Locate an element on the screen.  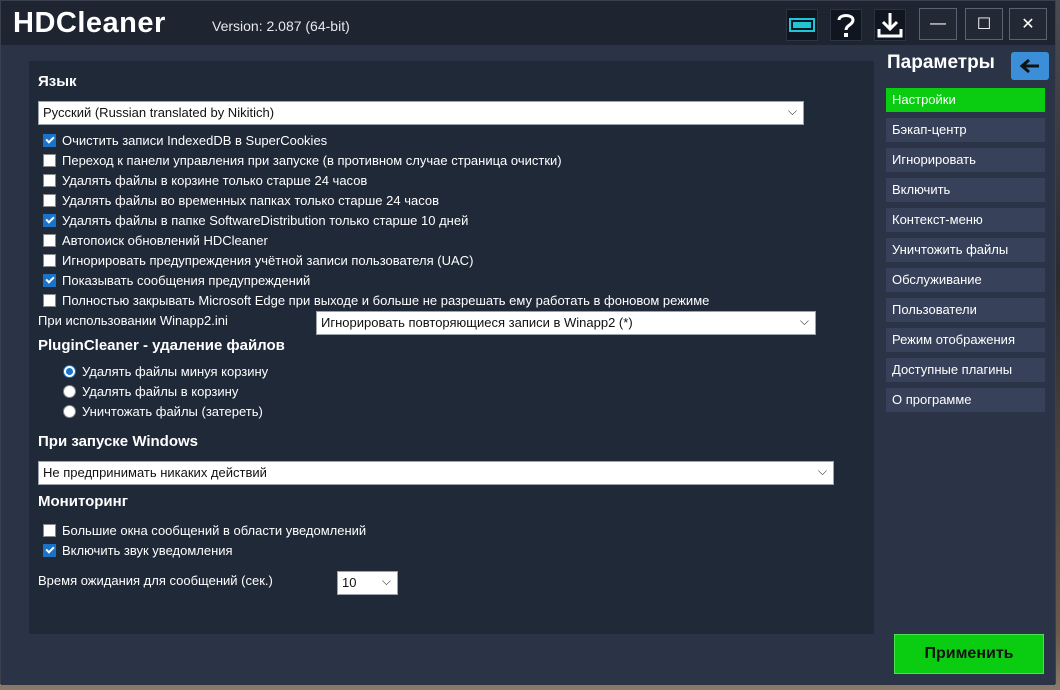
arrow-left-icon is located at coordinates (1029, 66).